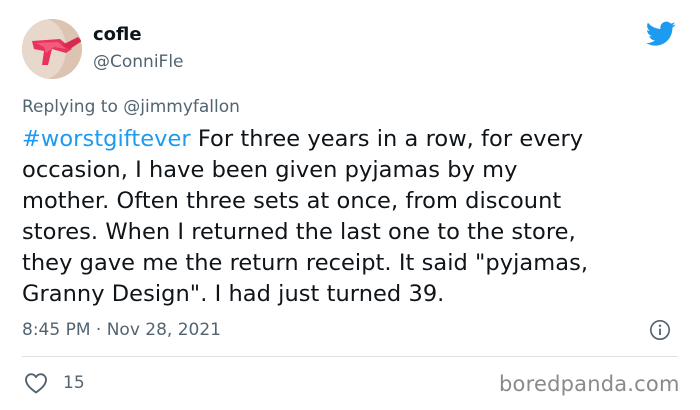  I want to click on heart-icon, so click(36, 383).